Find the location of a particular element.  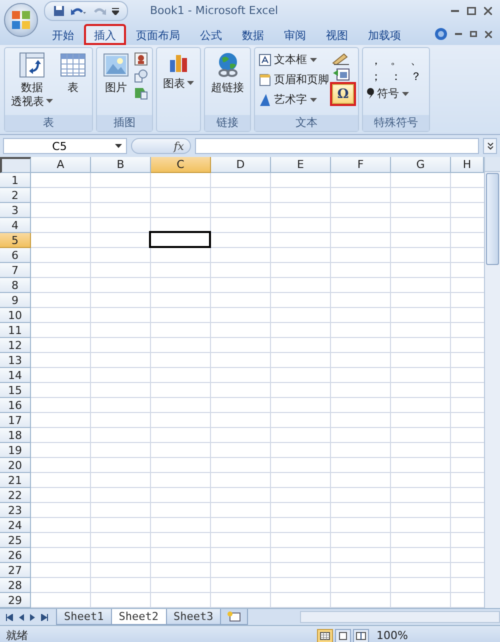

row-header: 10 is located at coordinates (15, 315).